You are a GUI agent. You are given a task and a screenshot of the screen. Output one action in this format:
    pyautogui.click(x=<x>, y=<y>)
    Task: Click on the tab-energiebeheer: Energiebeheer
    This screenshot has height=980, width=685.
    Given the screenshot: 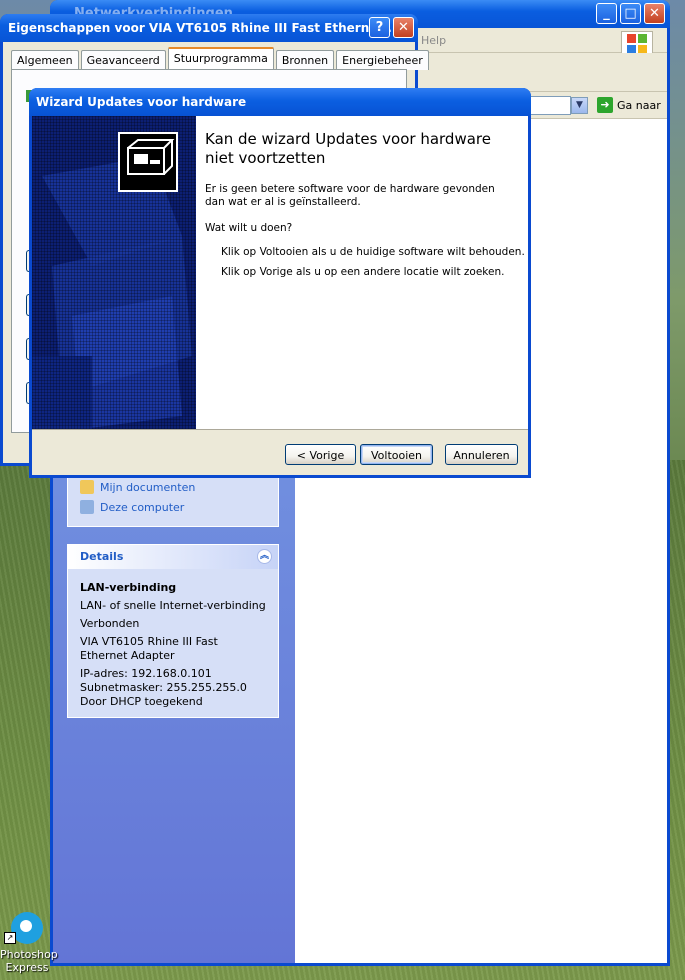 What is the action you would take?
    pyautogui.click(x=382, y=60)
    